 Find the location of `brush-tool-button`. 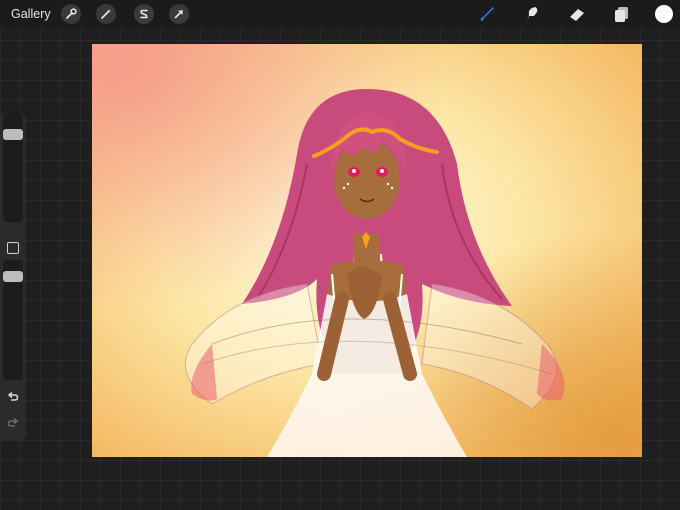

brush-tool-button is located at coordinates (487, 14).